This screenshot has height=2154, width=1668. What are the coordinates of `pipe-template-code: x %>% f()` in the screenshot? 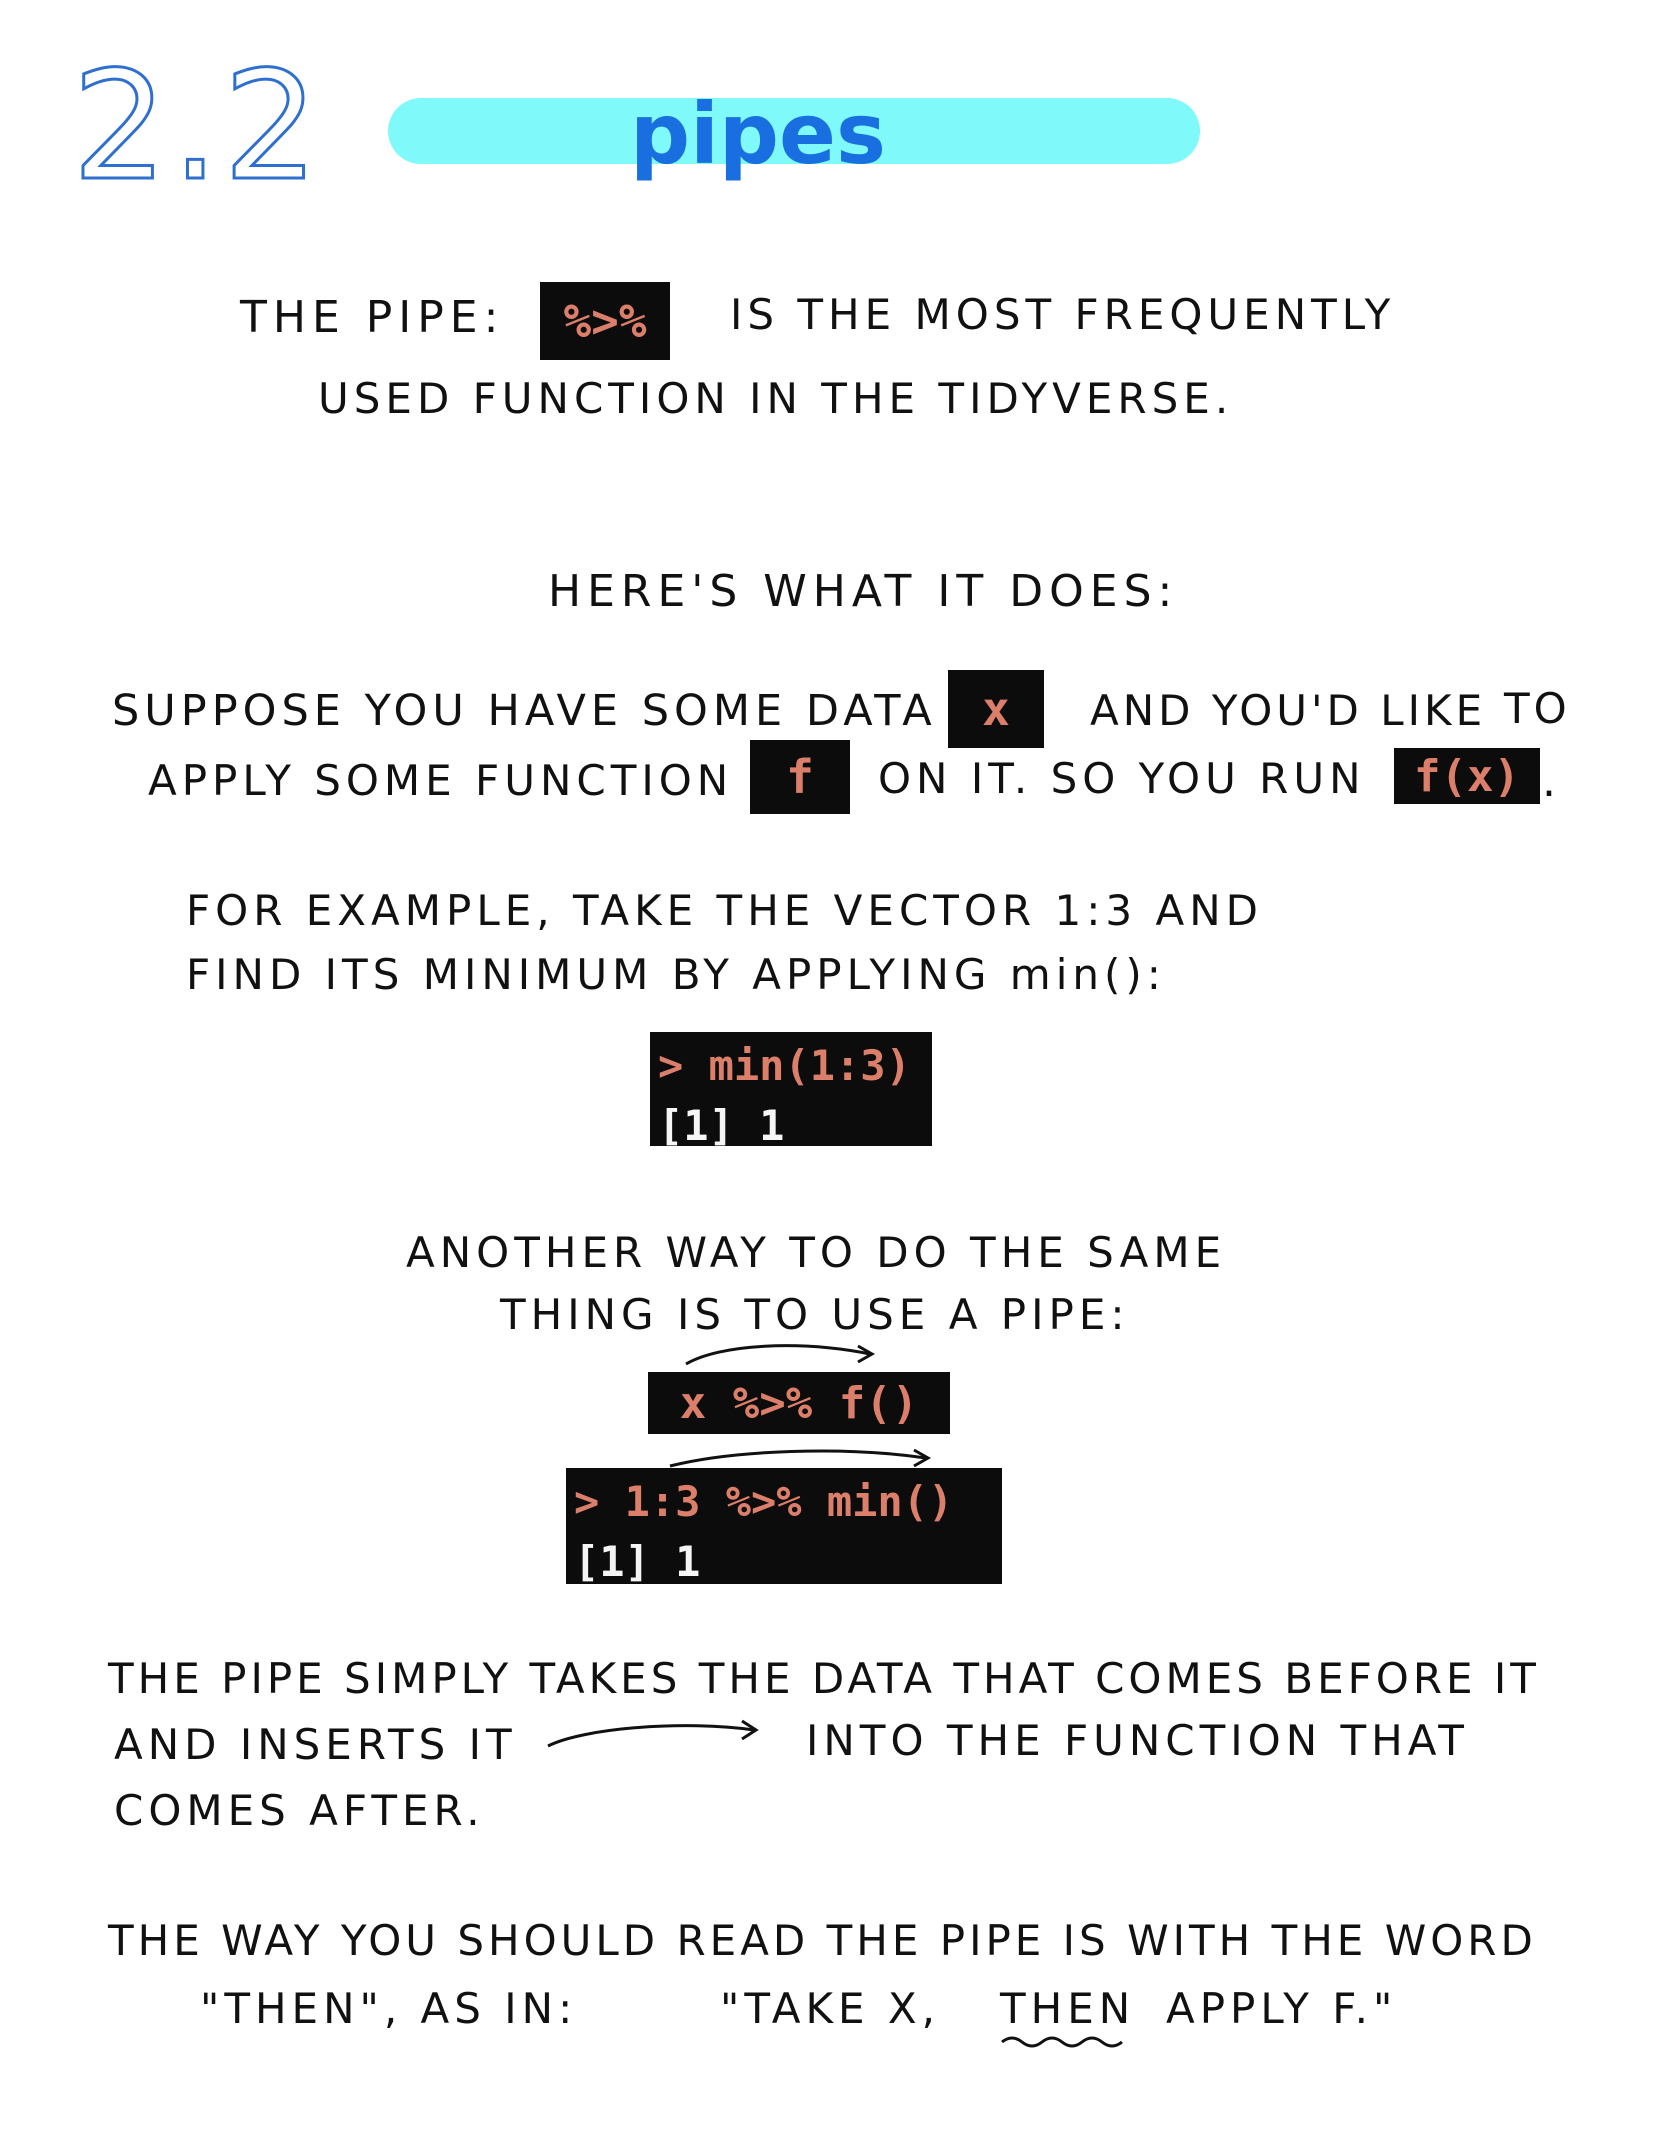 It's located at (799, 1403).